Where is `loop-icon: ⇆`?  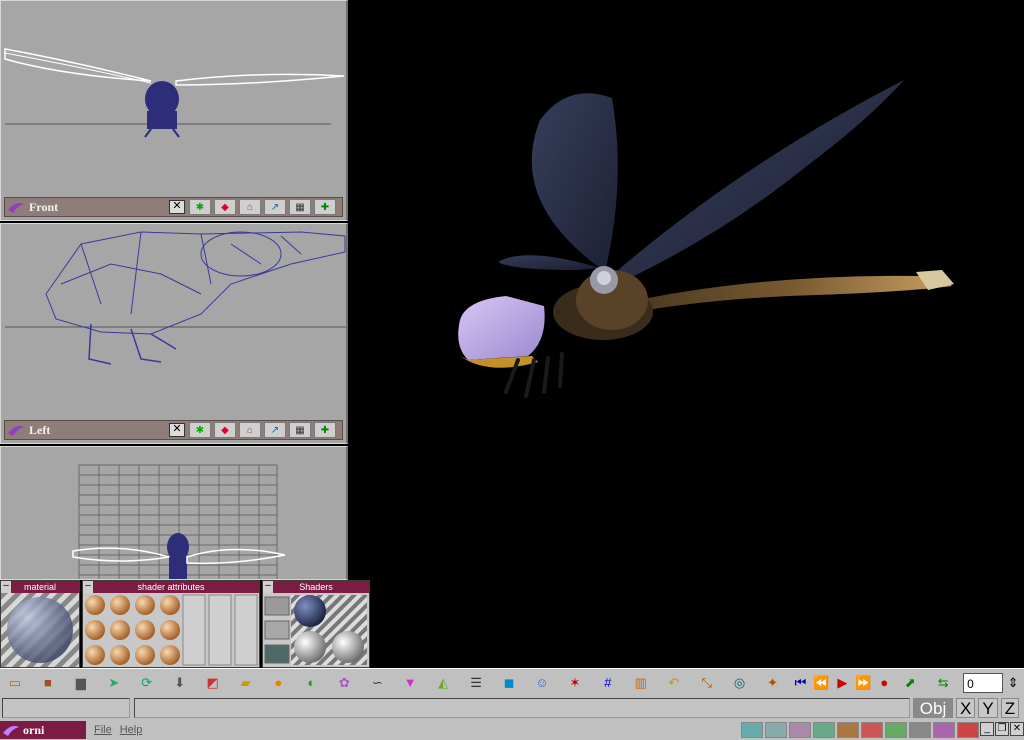 loop-icon: ⇆ is located at coordinates (943, 683).